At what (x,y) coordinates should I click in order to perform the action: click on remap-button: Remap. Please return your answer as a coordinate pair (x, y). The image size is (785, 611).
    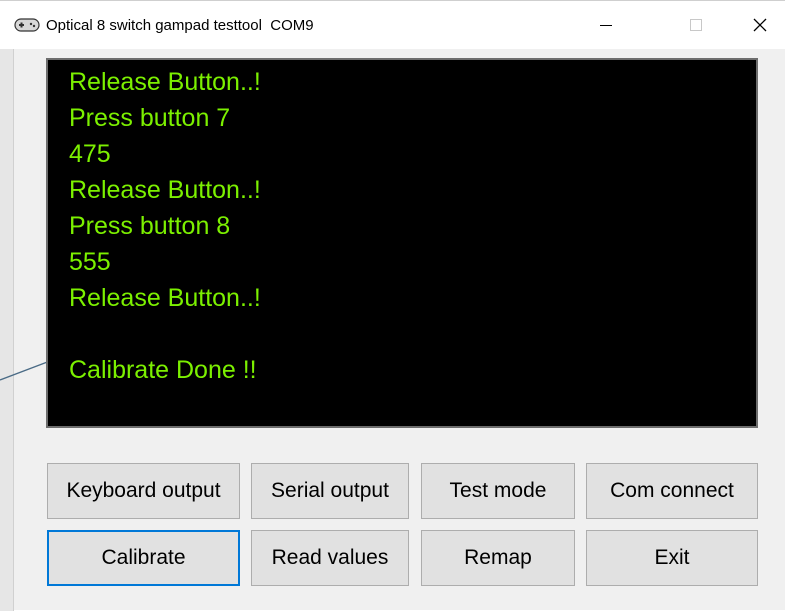
    Looking at the image, I should click on (498, 558).